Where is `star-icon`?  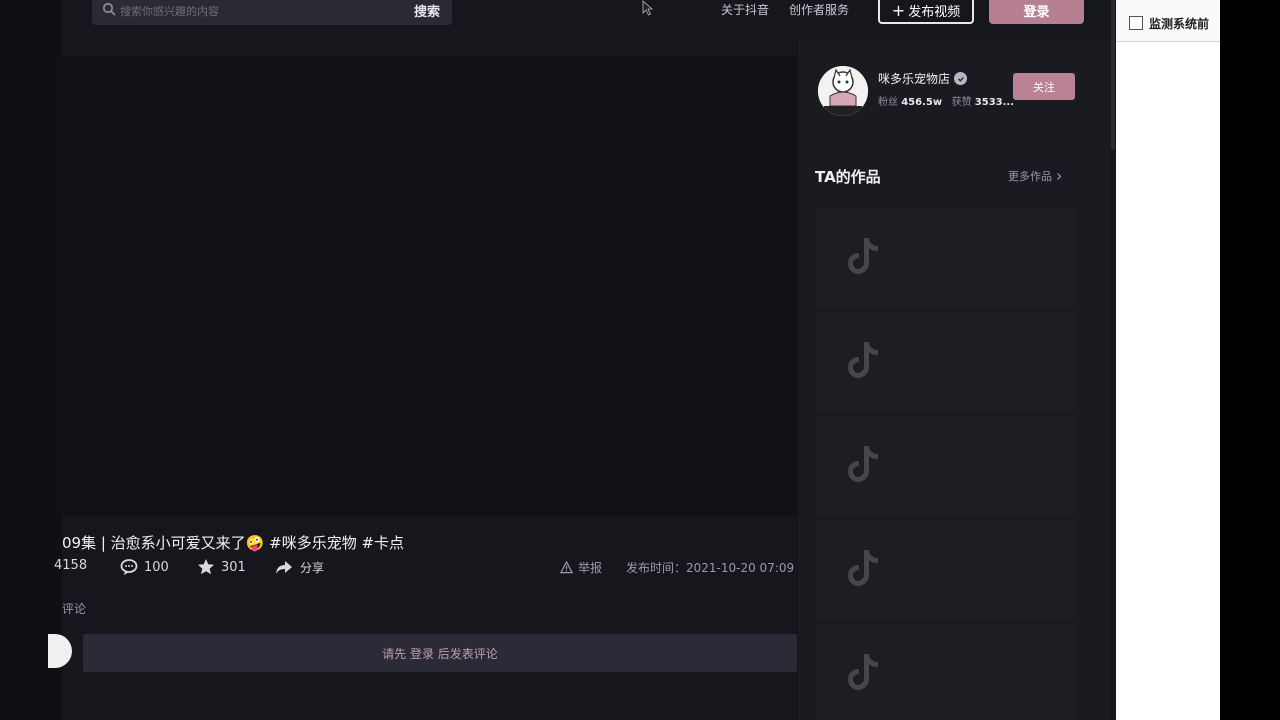 star-icon is located at coordinates (206, 567).